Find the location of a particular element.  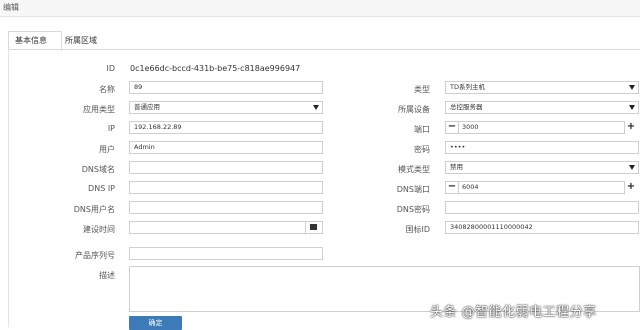

dns-port-label: DNS端口 is located at coordinates (413, 189).